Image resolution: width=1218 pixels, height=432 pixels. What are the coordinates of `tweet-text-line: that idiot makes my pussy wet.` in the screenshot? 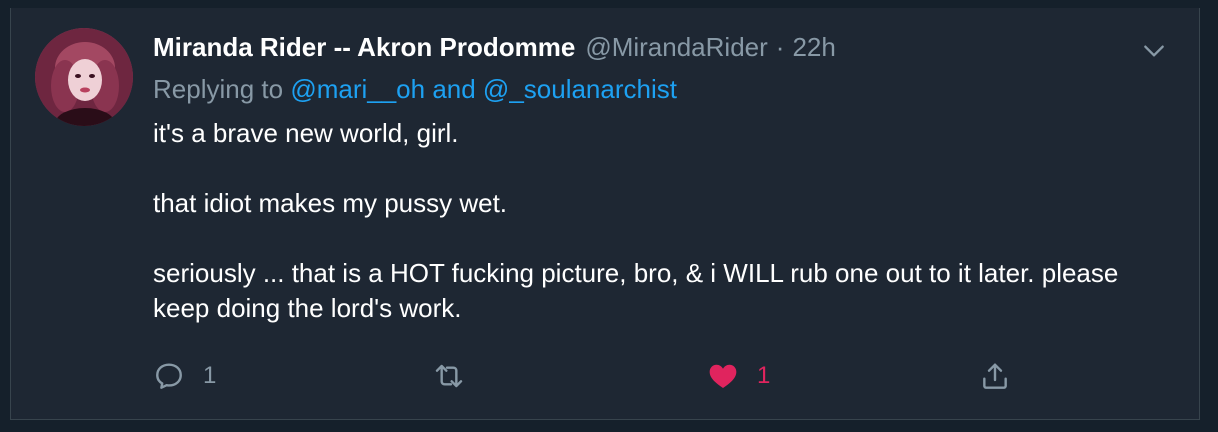 It's located at (330, 203).